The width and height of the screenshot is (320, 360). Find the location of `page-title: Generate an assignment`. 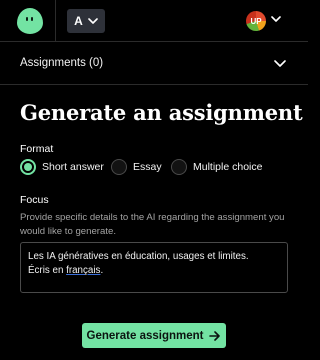

page-title: Generate an assignment is located at coordinates (161, 112).